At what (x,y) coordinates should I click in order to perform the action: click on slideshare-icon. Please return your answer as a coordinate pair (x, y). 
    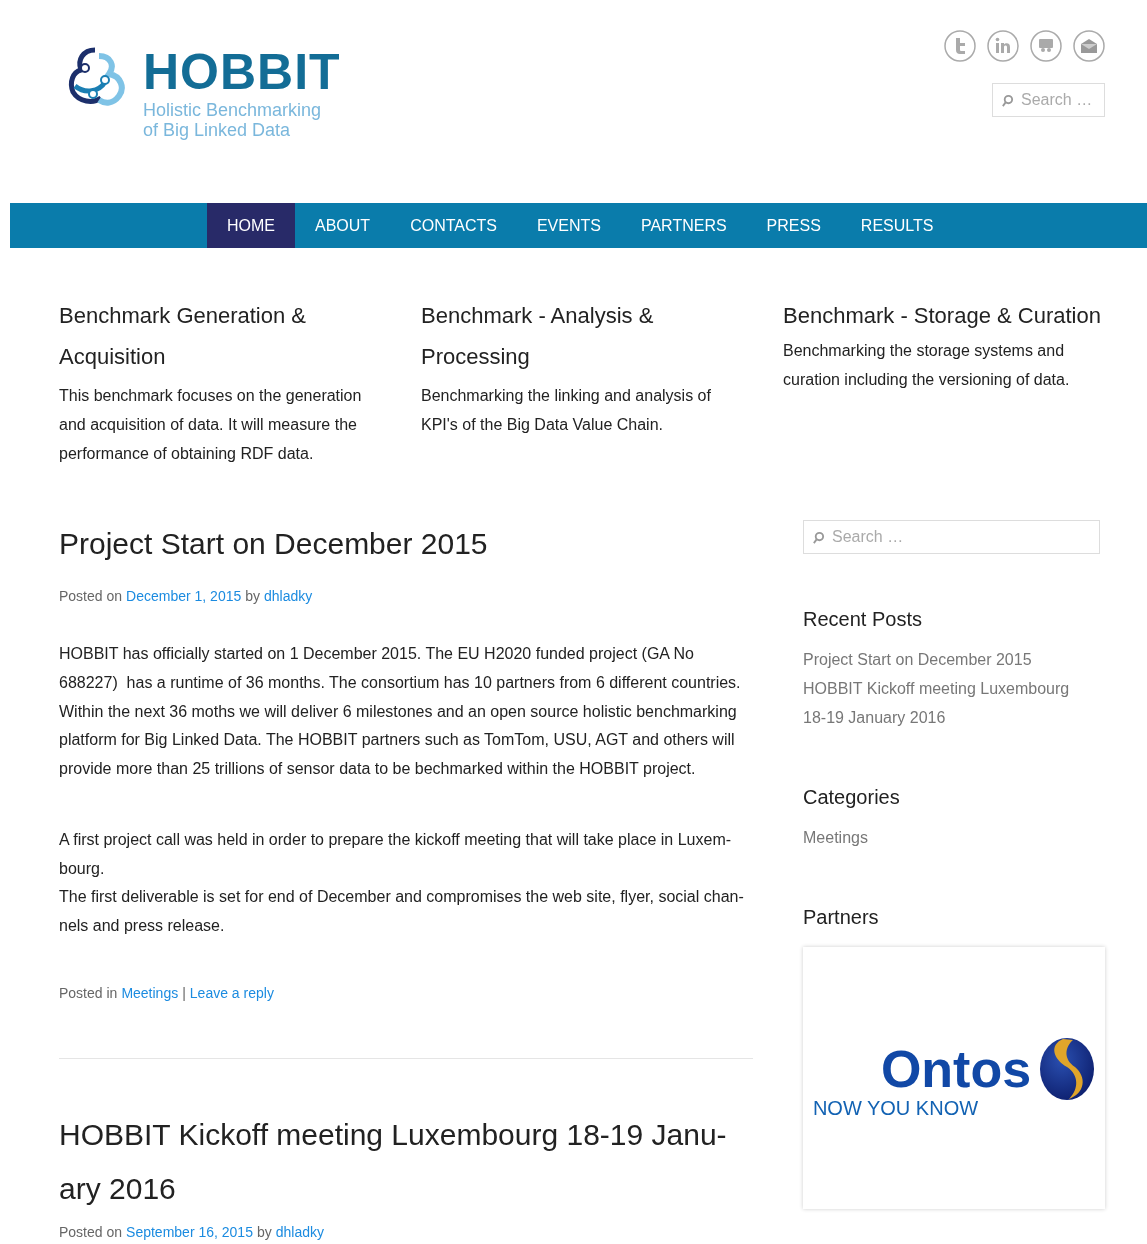
    Looking at the image, I should click on (1046, 46).